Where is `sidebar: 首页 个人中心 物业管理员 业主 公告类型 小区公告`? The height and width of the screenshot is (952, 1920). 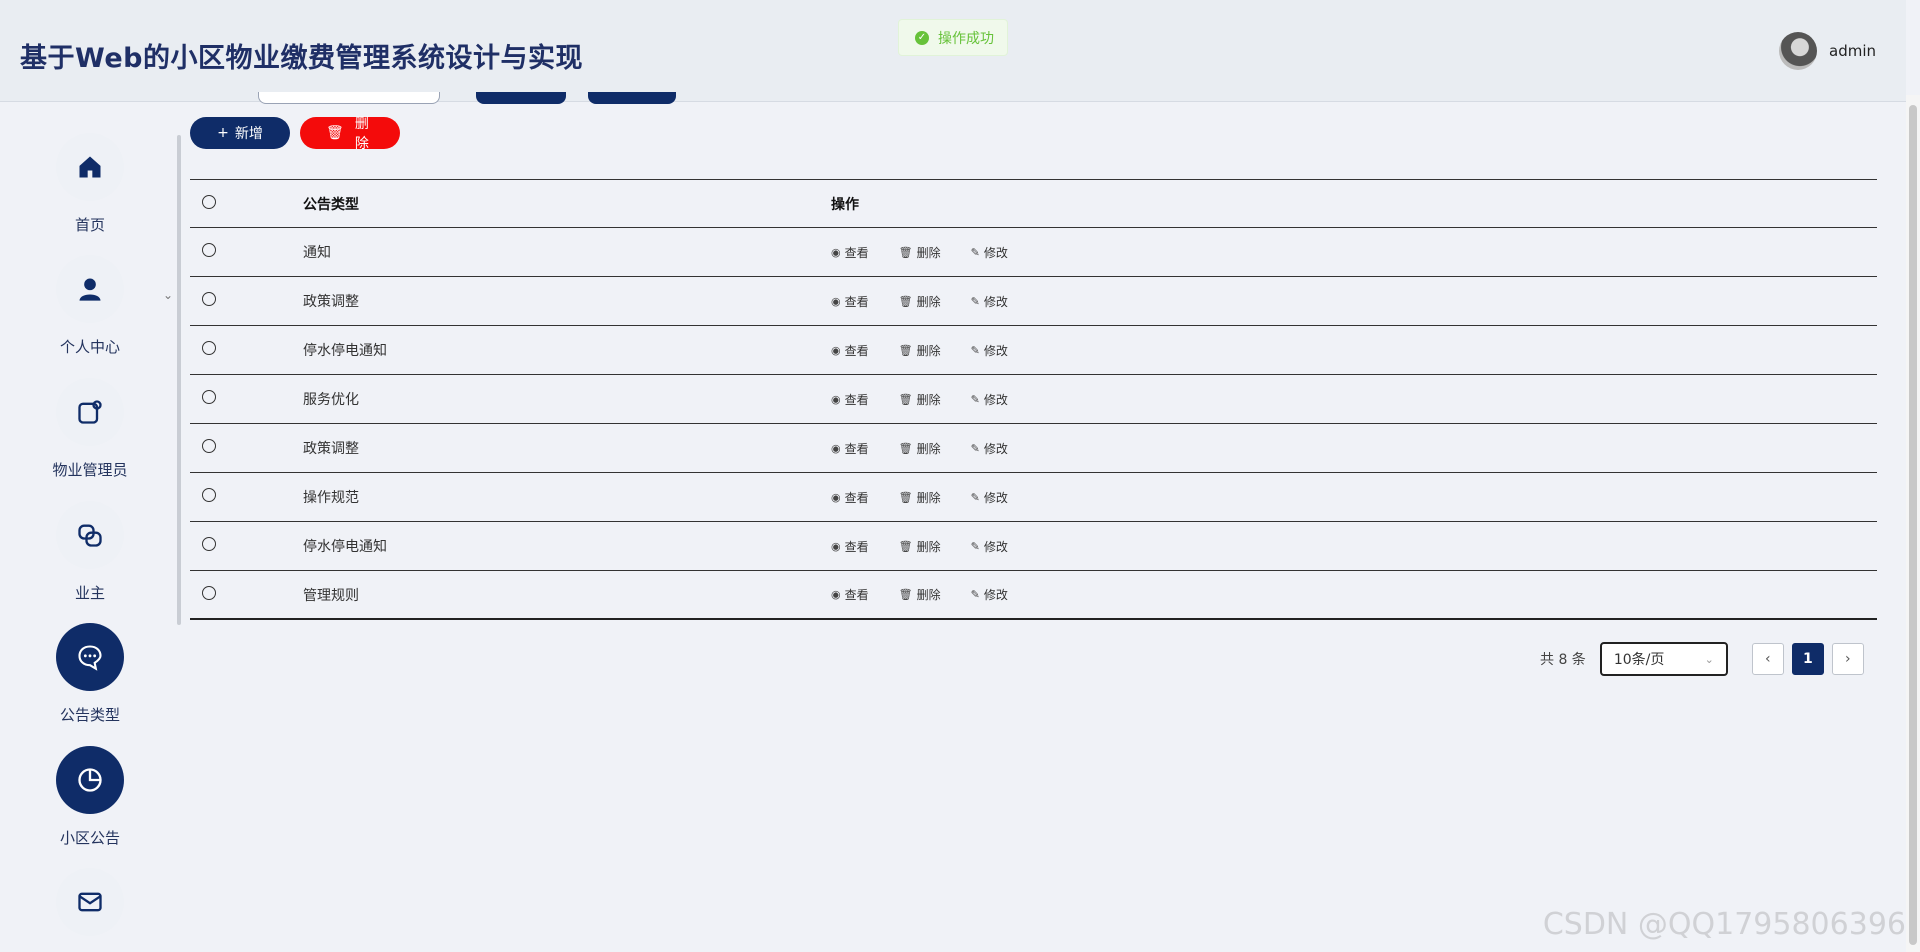 sidebar: 首页 个人中心 物业管理员 业主 公告类型 小区公告 is located at coordinates (90, 527).